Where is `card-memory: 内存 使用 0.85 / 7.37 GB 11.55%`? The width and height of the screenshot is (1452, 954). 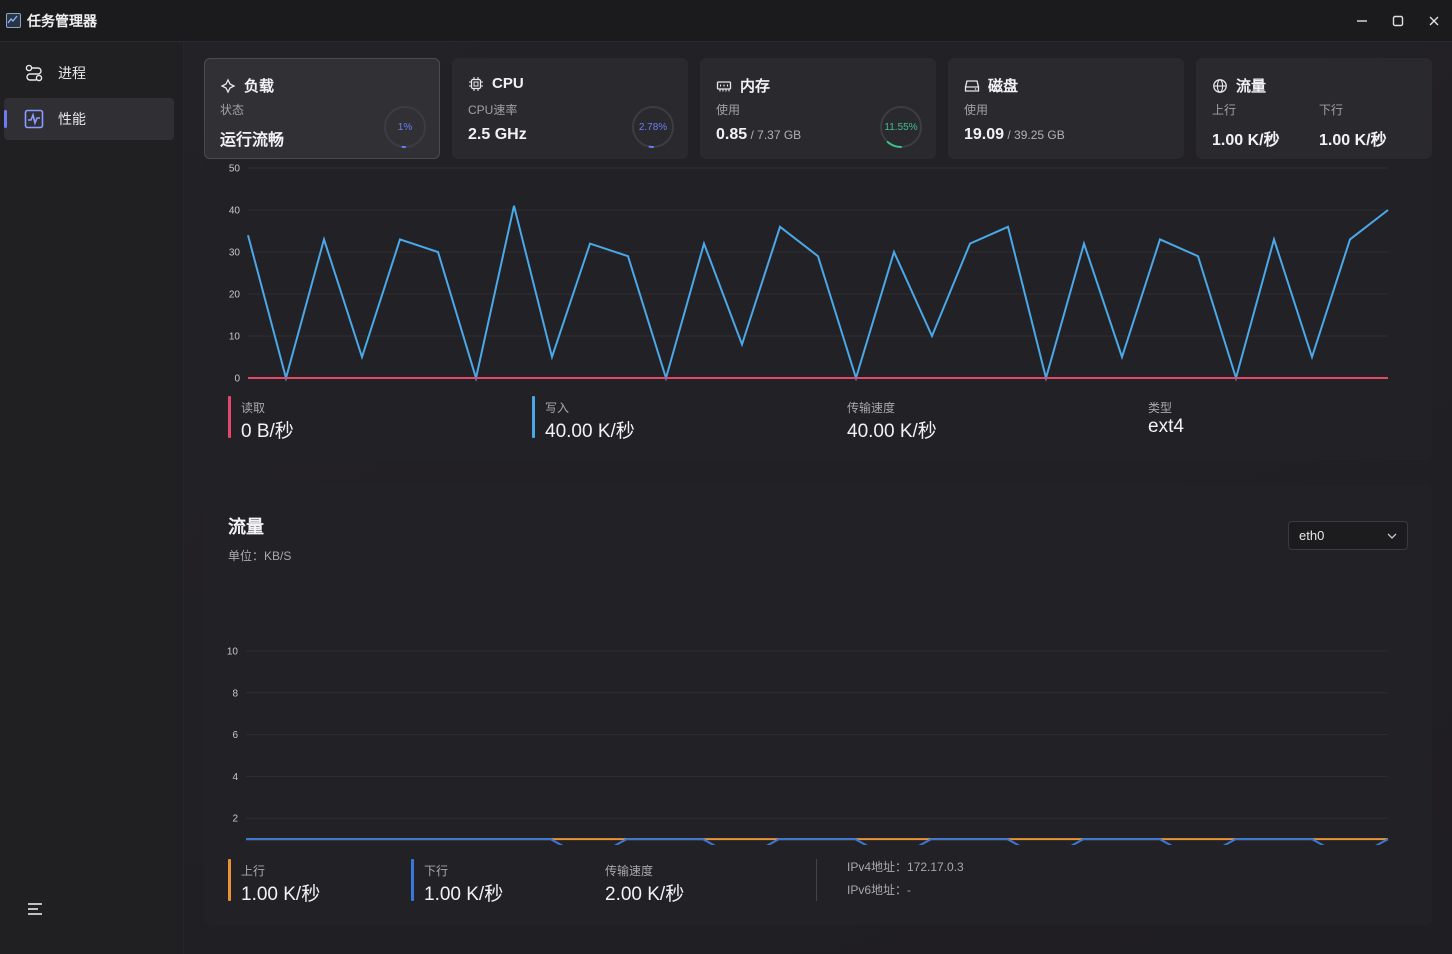
card-memory: 内存 使用 0.85 / 7.37 GB 11.55% is located at coordinates (818, 108).